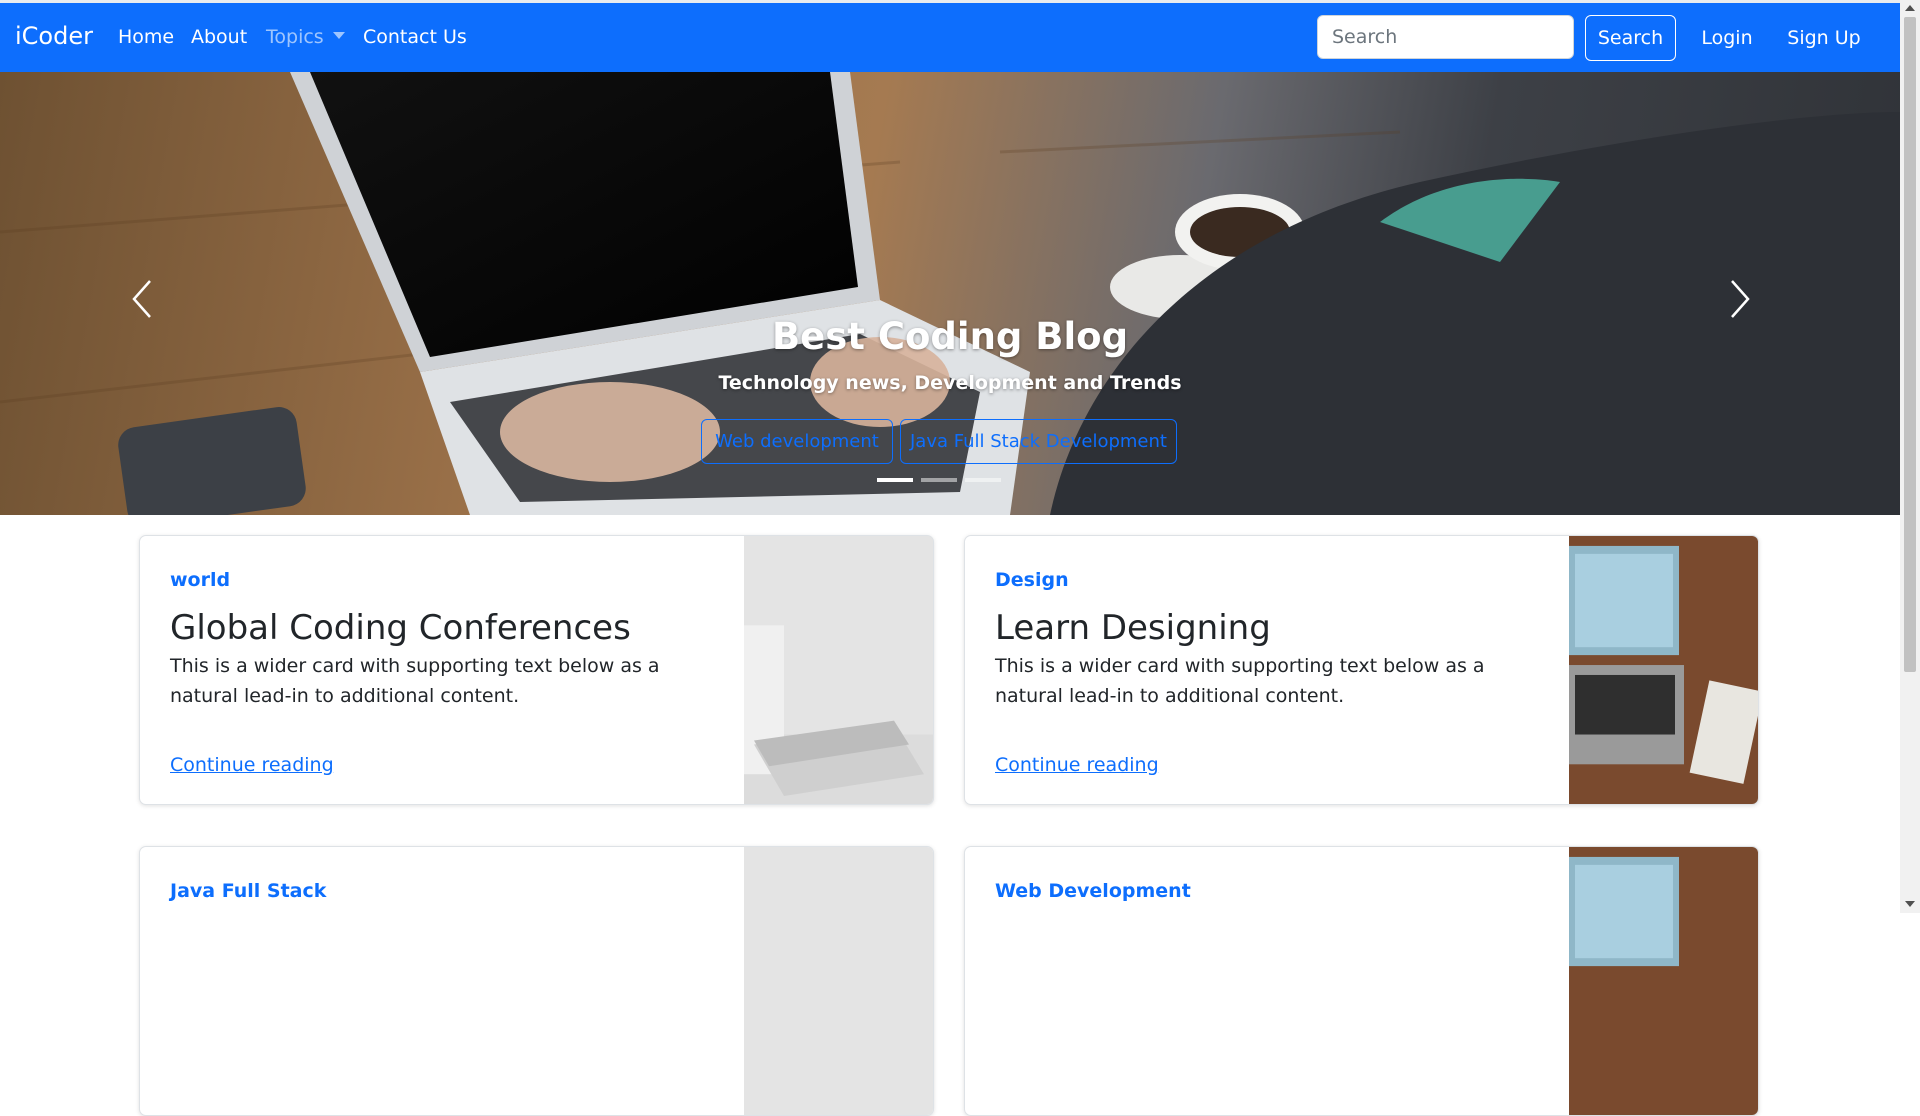  I want to click on blog-card: Web Development, so click(1361, 981).